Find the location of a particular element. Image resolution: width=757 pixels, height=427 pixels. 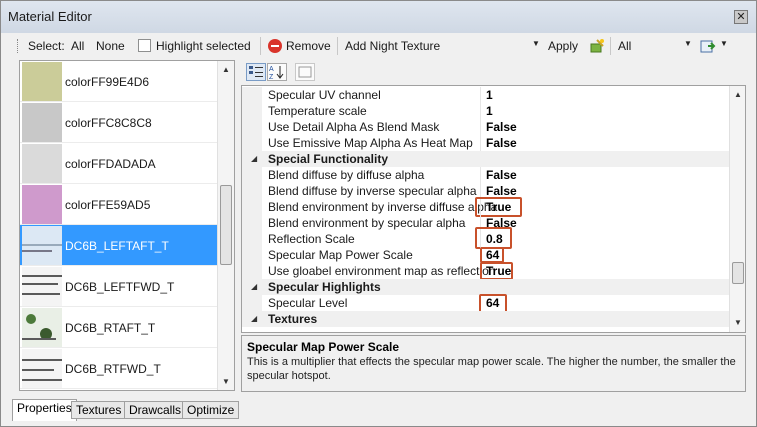

property-row: Specular Level 64 is located at coordinates (485, 303).